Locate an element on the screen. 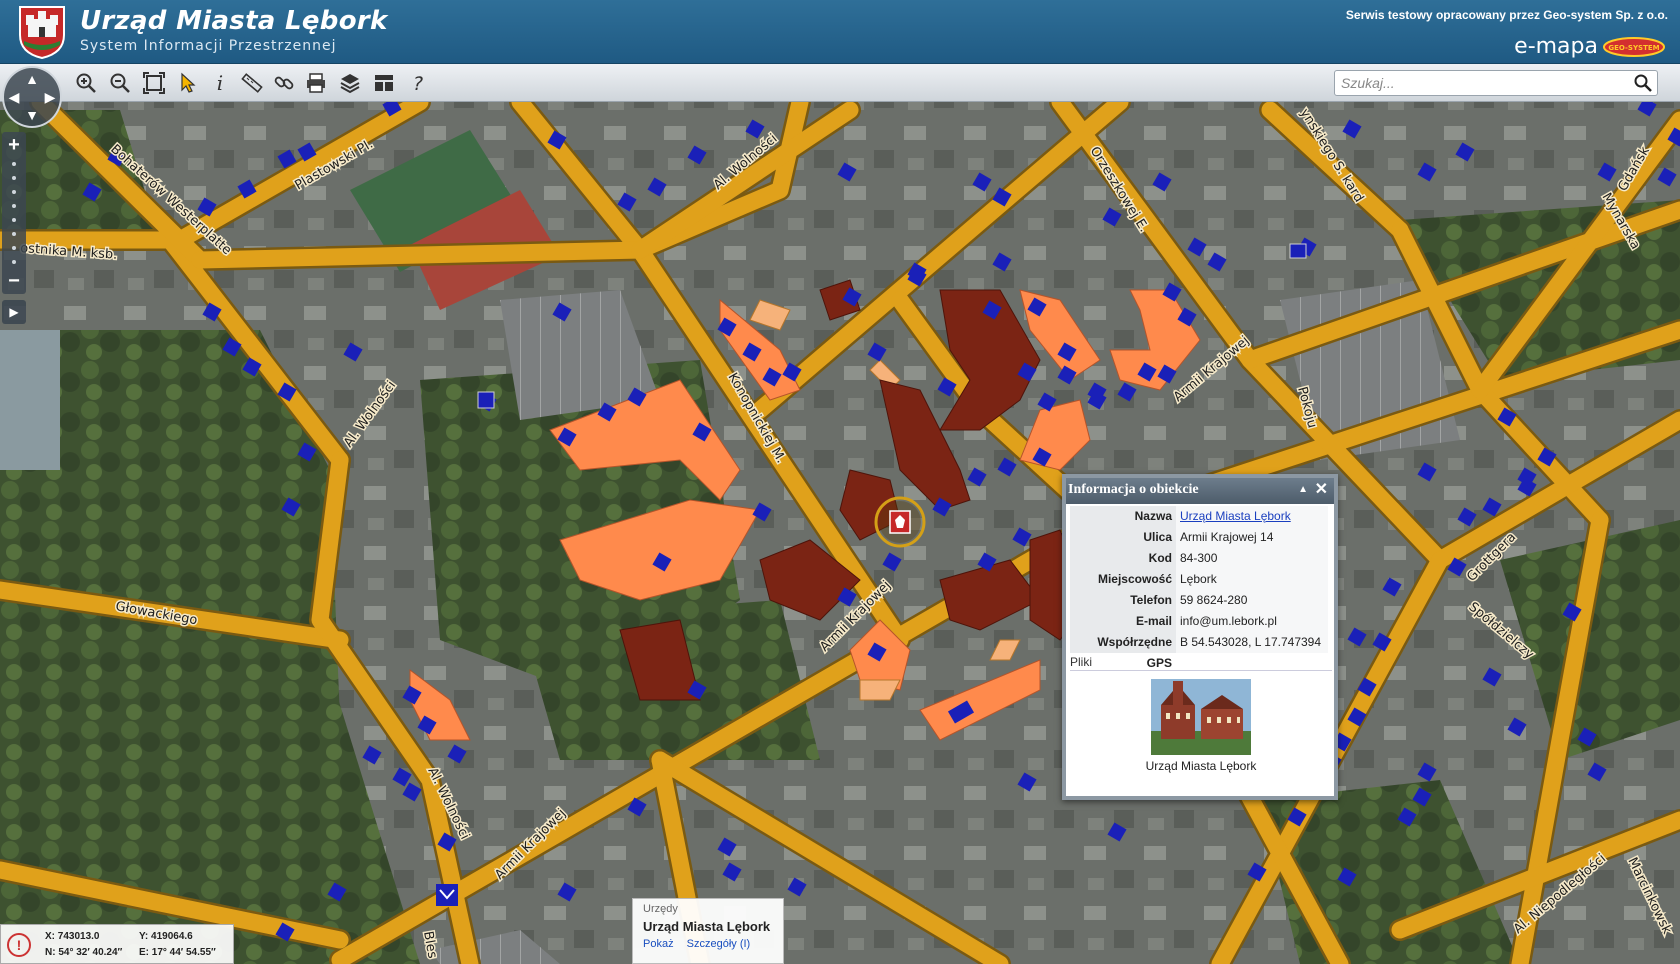 The height and width of the screenshot is (964, 1680). photo-caption: Urząd Miasta Lębork is located at coordinates (1201, 766).